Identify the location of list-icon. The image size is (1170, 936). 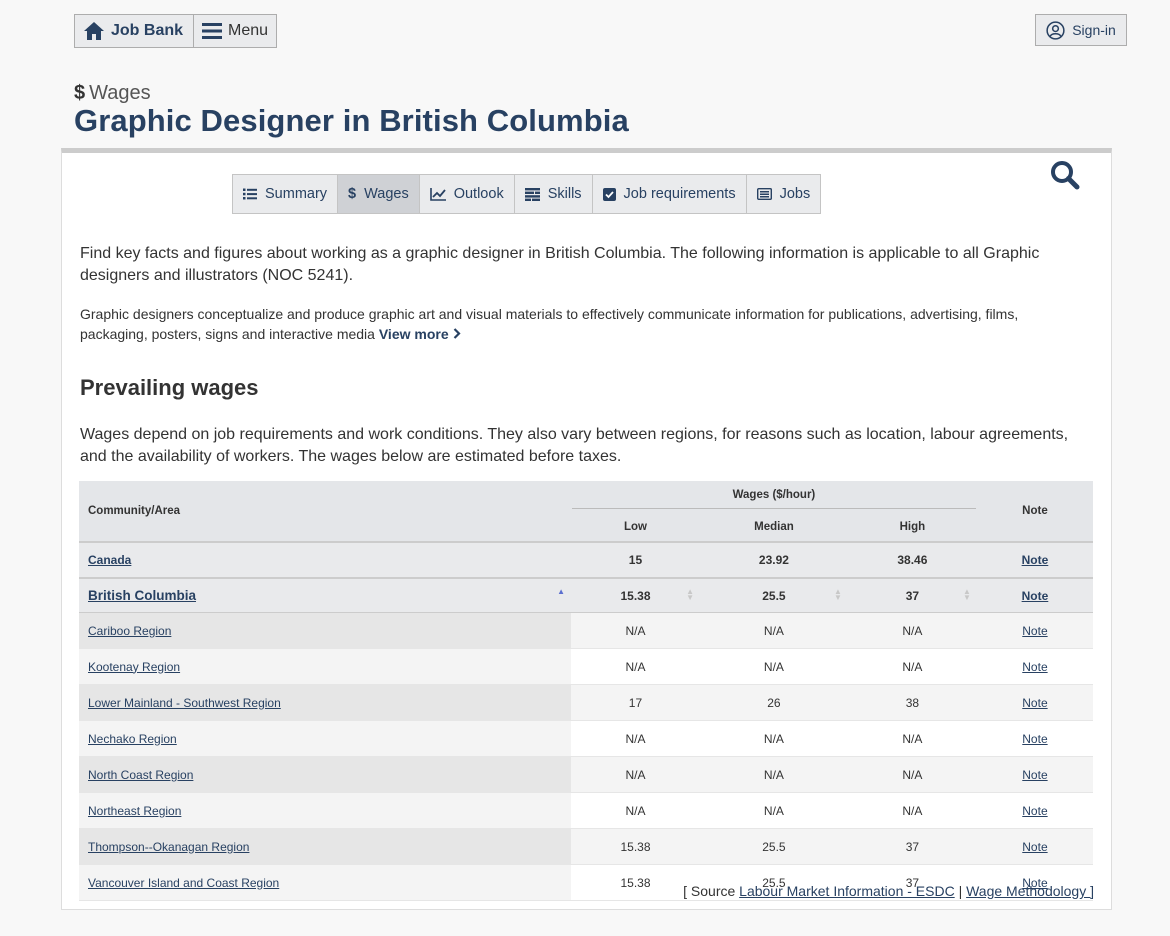
(250, 194).